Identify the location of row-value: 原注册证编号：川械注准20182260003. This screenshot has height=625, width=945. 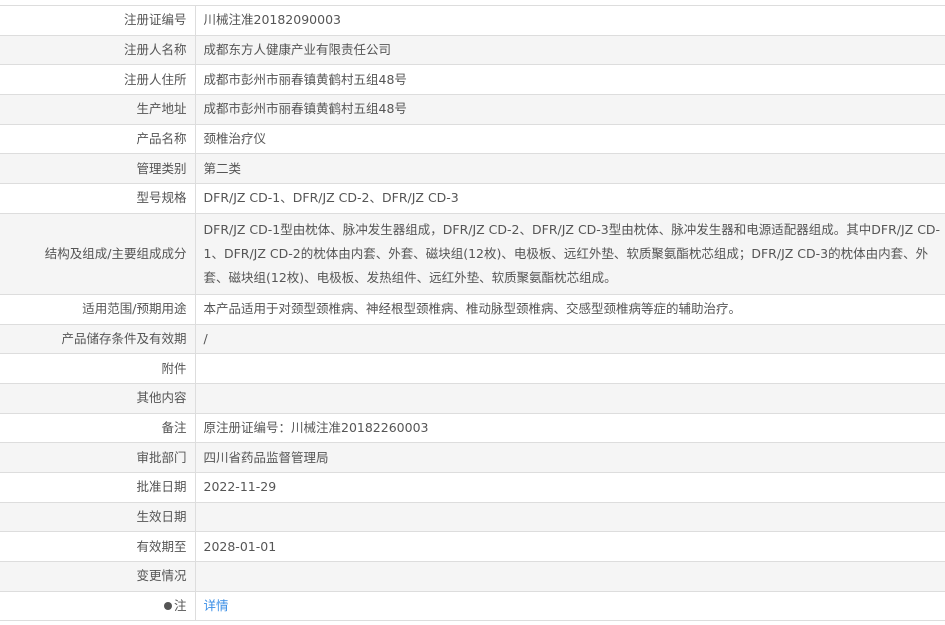
(570, 428).